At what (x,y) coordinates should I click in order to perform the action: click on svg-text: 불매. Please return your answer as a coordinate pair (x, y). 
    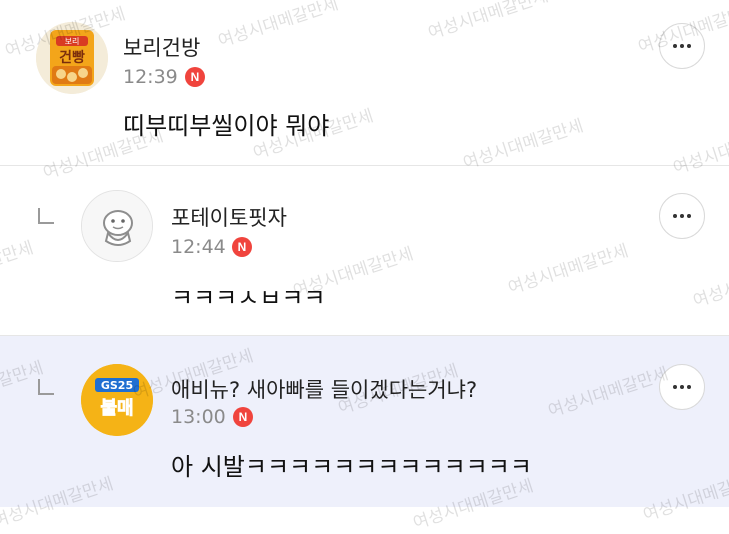
    Looking at the image, I should click on (116, 408).